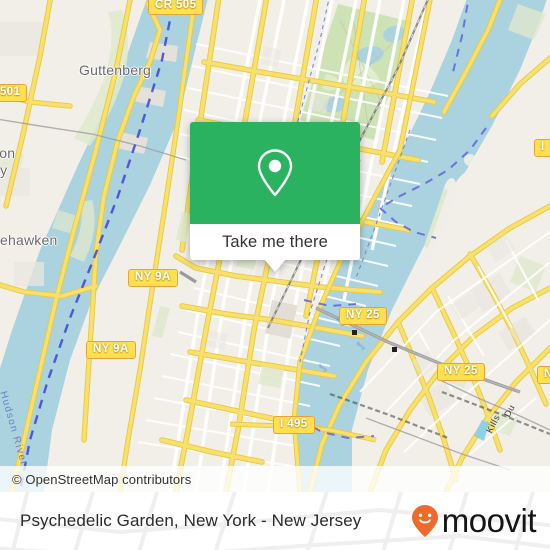  Describe the element at coordinates (542, 148) in the screenshot. I see `shield-right-edge-upper: I` at that location.